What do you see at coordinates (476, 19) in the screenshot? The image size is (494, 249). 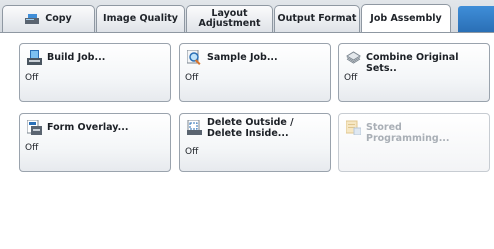 I see `tab-bar-accent` at bounding box center [476, 19].